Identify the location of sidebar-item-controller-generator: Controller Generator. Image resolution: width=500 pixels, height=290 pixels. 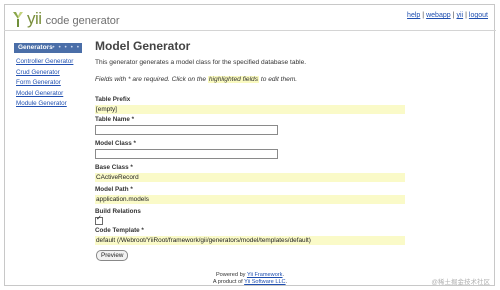
(48, 62).